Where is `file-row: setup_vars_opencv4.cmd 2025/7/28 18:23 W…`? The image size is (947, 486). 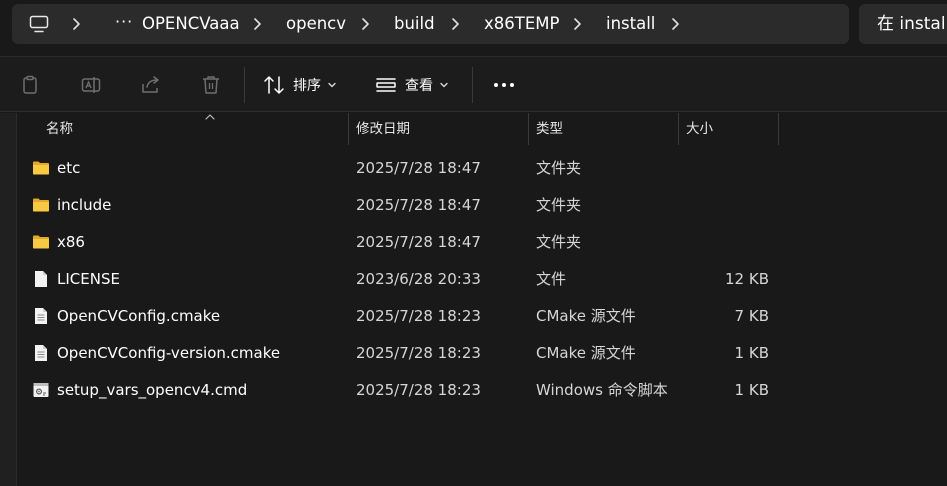
file-row: setup_vars_opencv4.cmd 2025/7/28 18:23 W… is located at coordinates (398, 390).